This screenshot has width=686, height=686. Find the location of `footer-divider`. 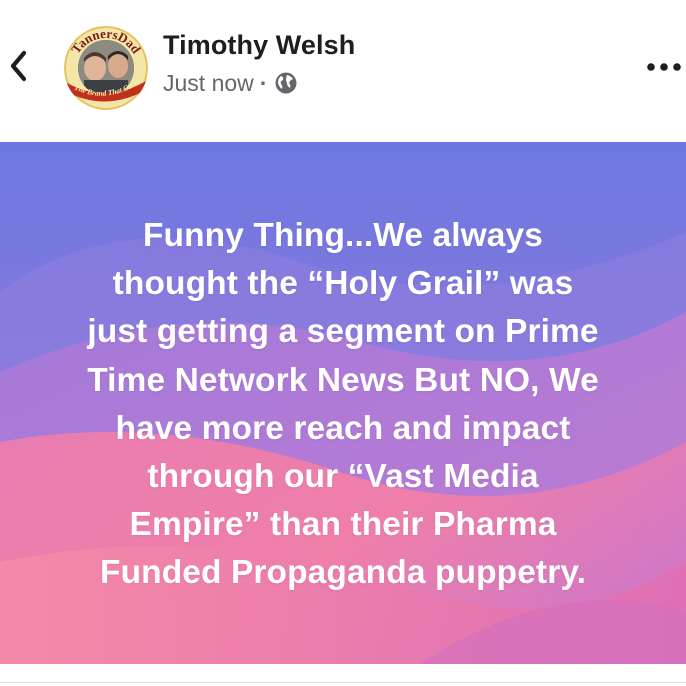

footer-divider is located at coordinates (343, 682).